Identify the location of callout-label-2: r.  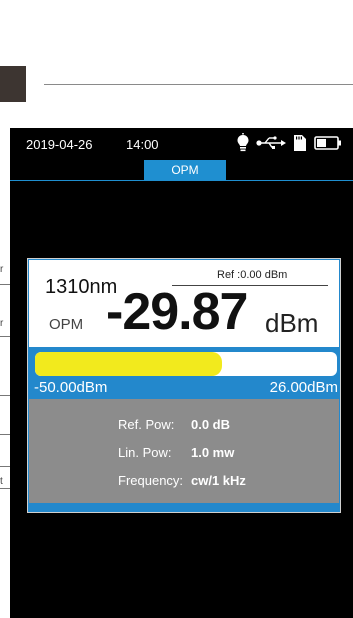
(2, 323).